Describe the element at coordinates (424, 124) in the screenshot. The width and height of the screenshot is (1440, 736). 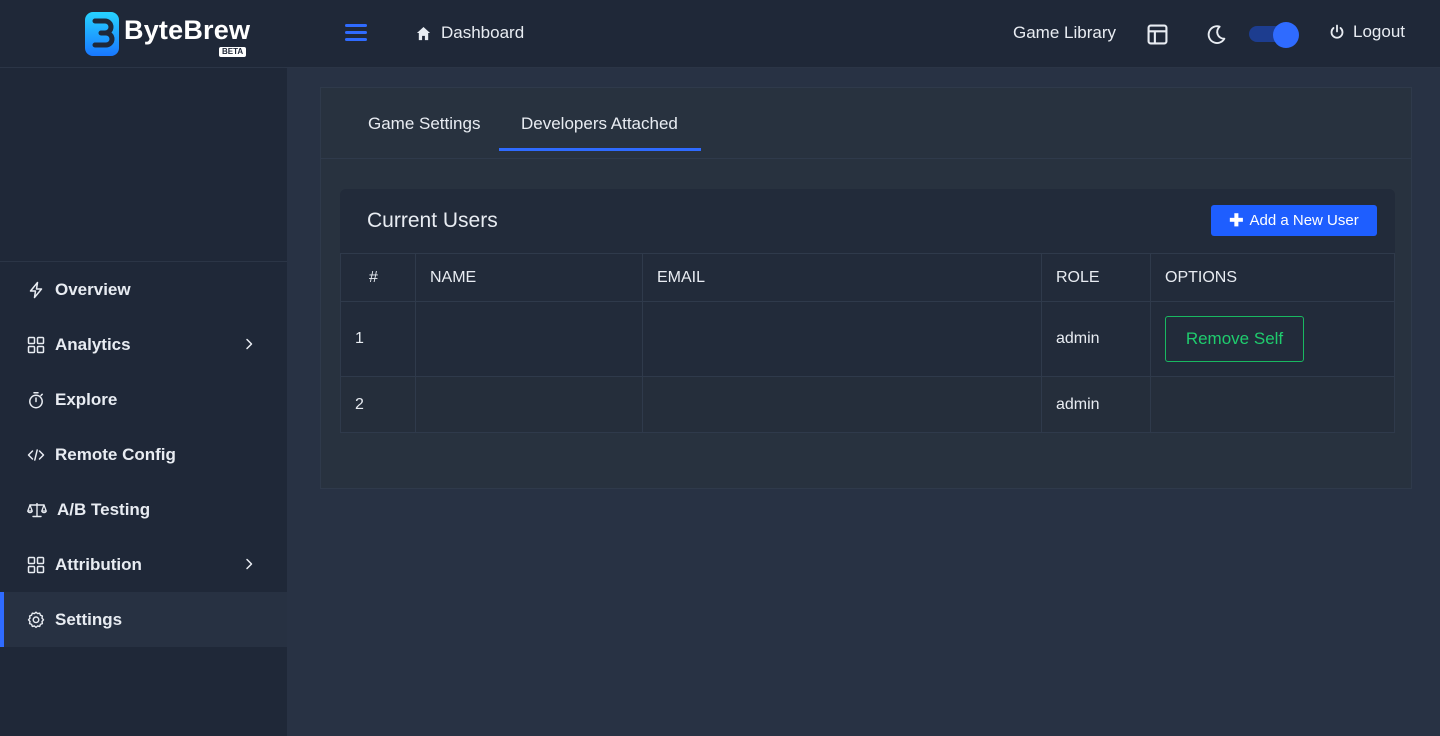
I see `tab-game-settings: Game Settings` at that location.